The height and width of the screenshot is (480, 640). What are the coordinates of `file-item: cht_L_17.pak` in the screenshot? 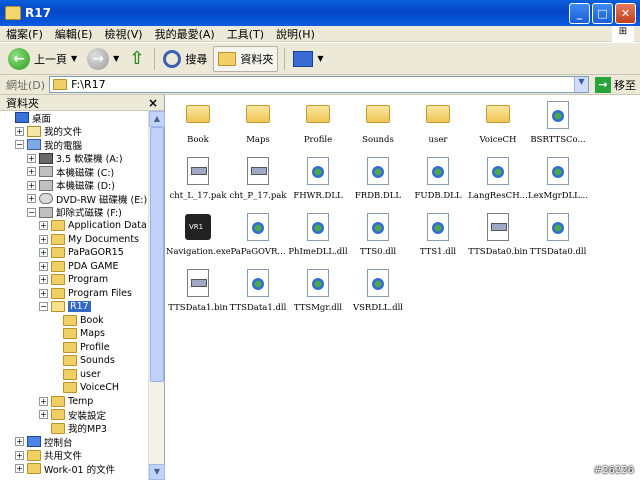 It's located at (198, 178).